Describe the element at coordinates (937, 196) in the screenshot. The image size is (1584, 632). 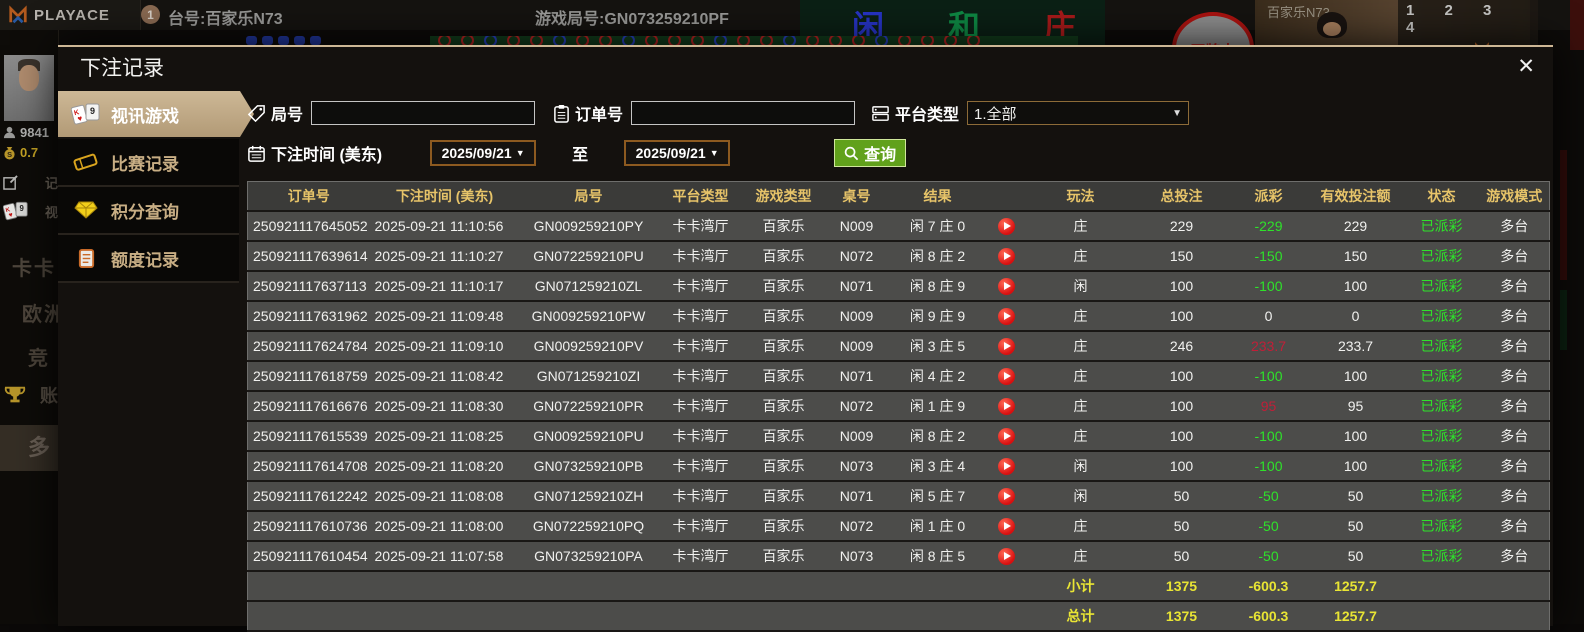
I see `column-header: 结果` at that location.